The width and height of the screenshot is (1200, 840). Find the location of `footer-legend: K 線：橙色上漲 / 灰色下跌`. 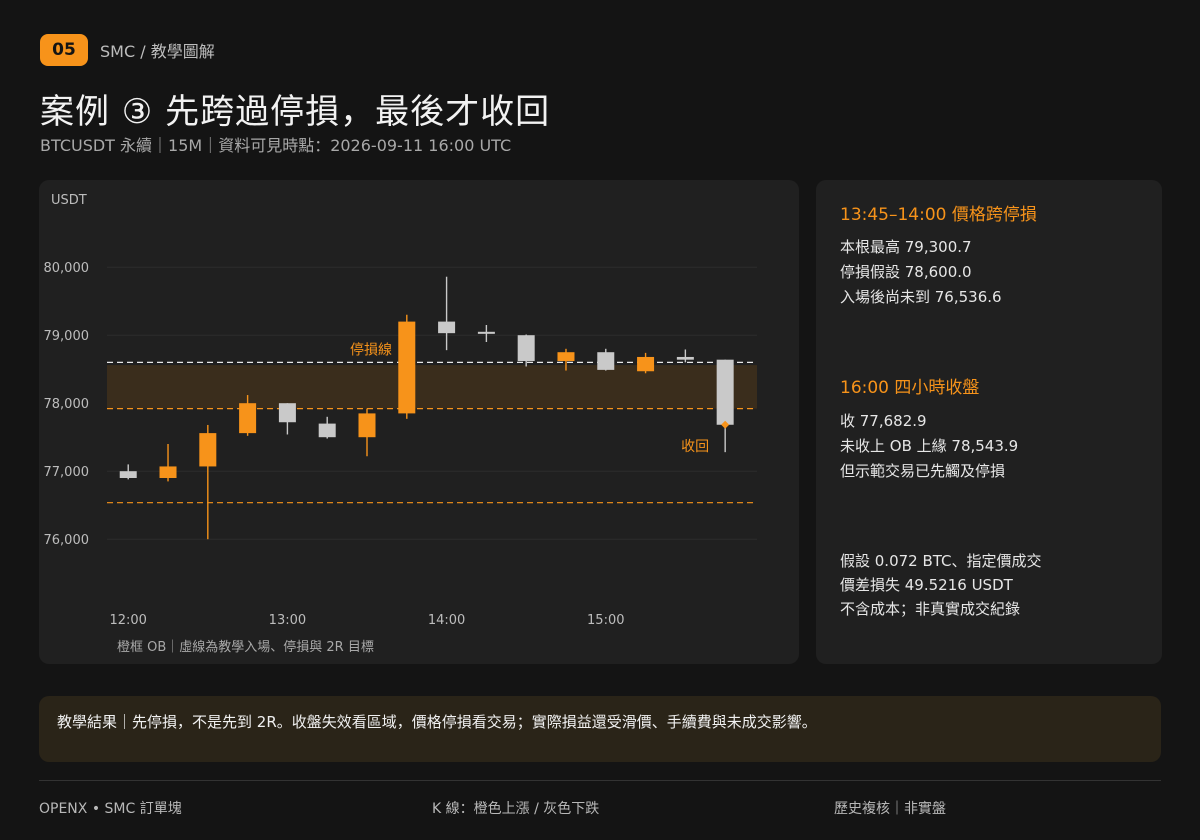

footer-legend: K 線：橙色上漲 / 灰色下跌 is located at coordinates (516, 809).